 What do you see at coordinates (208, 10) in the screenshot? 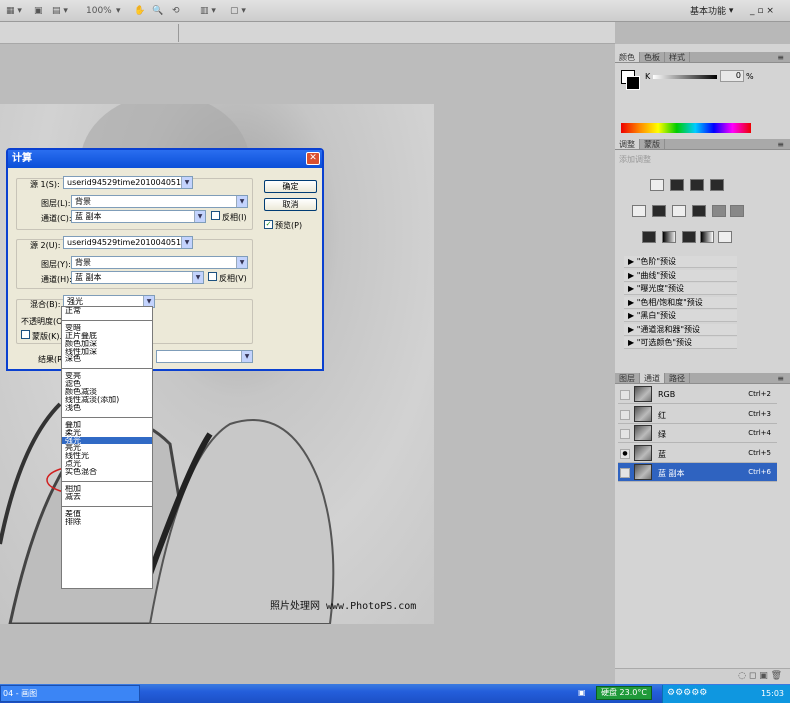
I see `arrange-documents-icon: ▥ ▾` at bounding box center [208, 10].